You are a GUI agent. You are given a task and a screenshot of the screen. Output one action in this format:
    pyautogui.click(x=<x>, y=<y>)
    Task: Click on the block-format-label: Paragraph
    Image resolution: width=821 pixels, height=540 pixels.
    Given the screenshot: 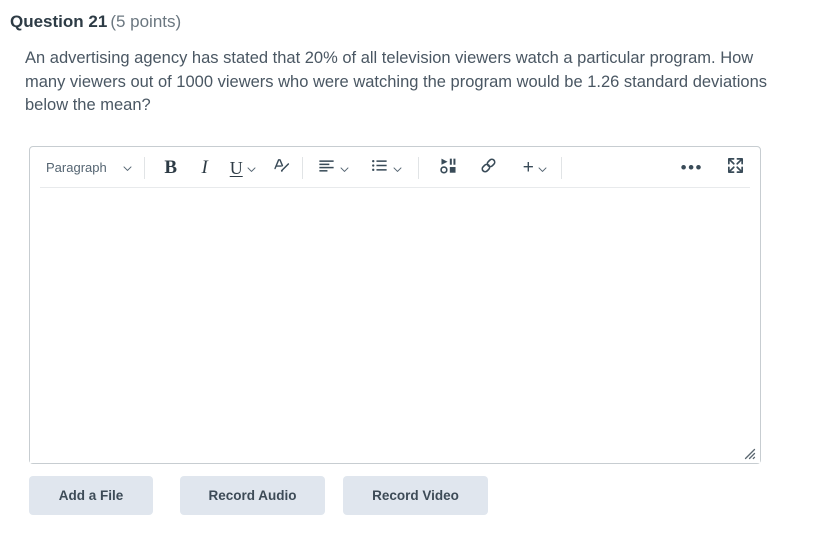 What is the action you would take?
    pyautogui.click(x=76, y=167)
    